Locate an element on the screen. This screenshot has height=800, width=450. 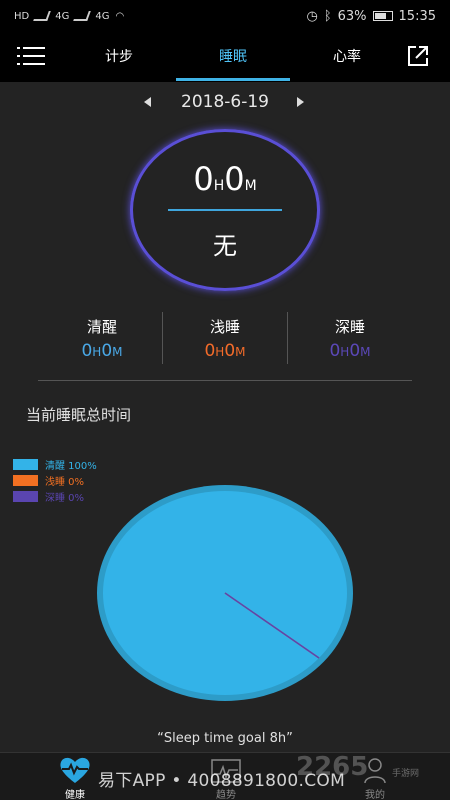
stat-awake: 清醒 0H0M is located at coordinates (102, 338).